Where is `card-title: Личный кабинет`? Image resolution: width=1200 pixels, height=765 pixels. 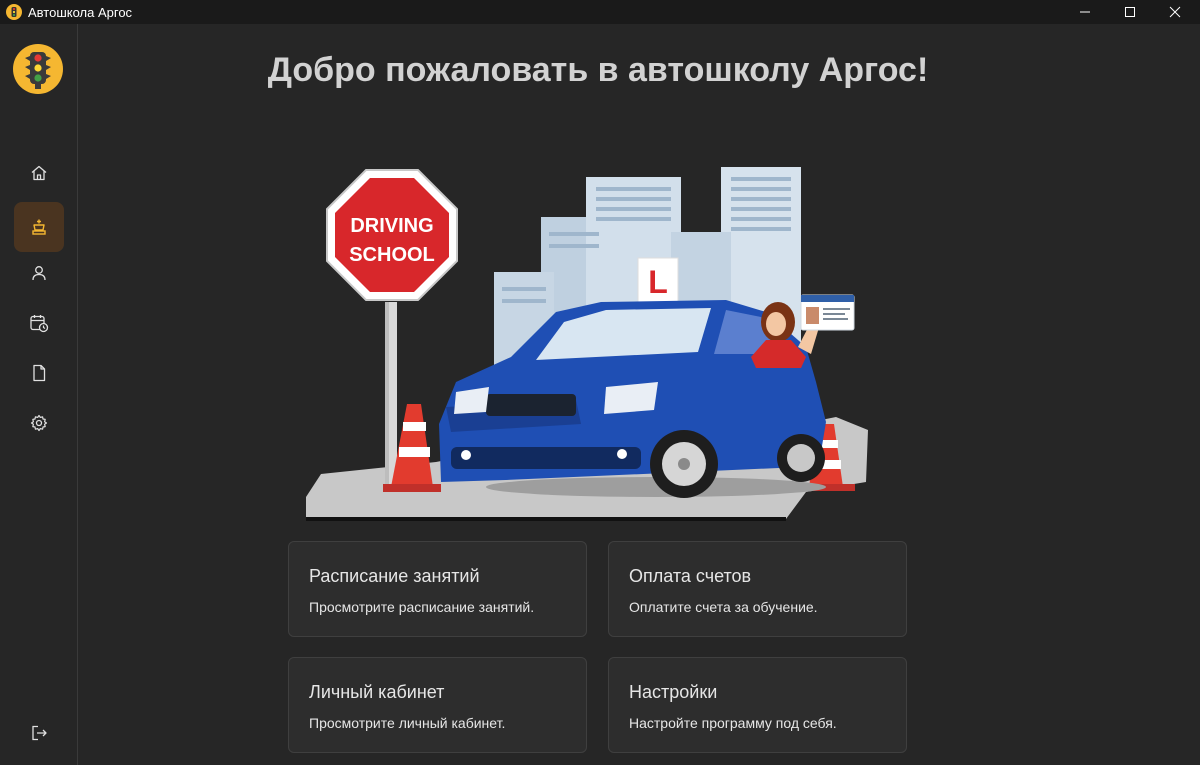
card-title: Личный кабинет is located at coordinates (377, 692).